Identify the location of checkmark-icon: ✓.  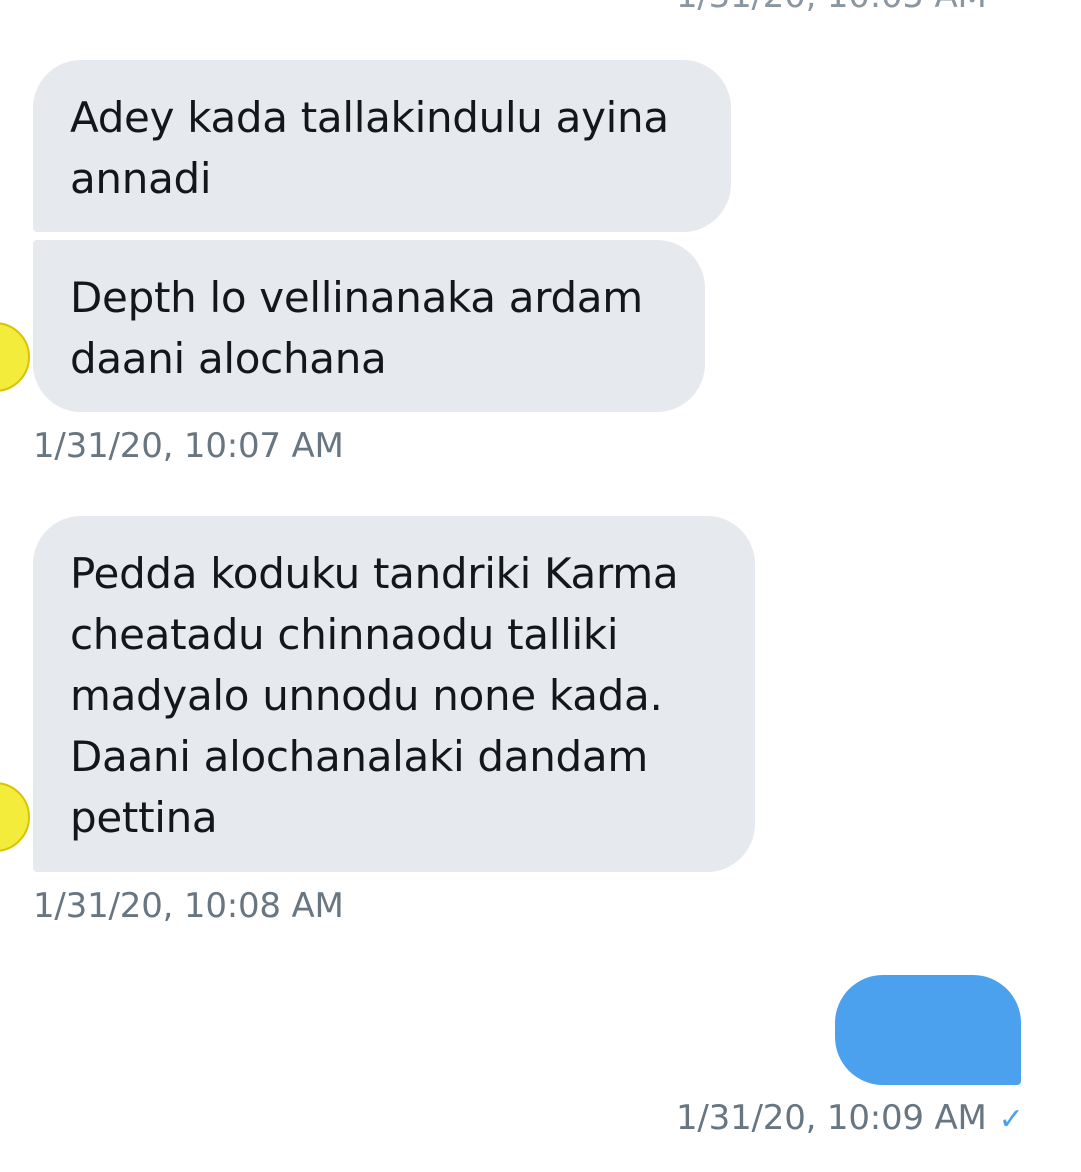
(1011, 1119).